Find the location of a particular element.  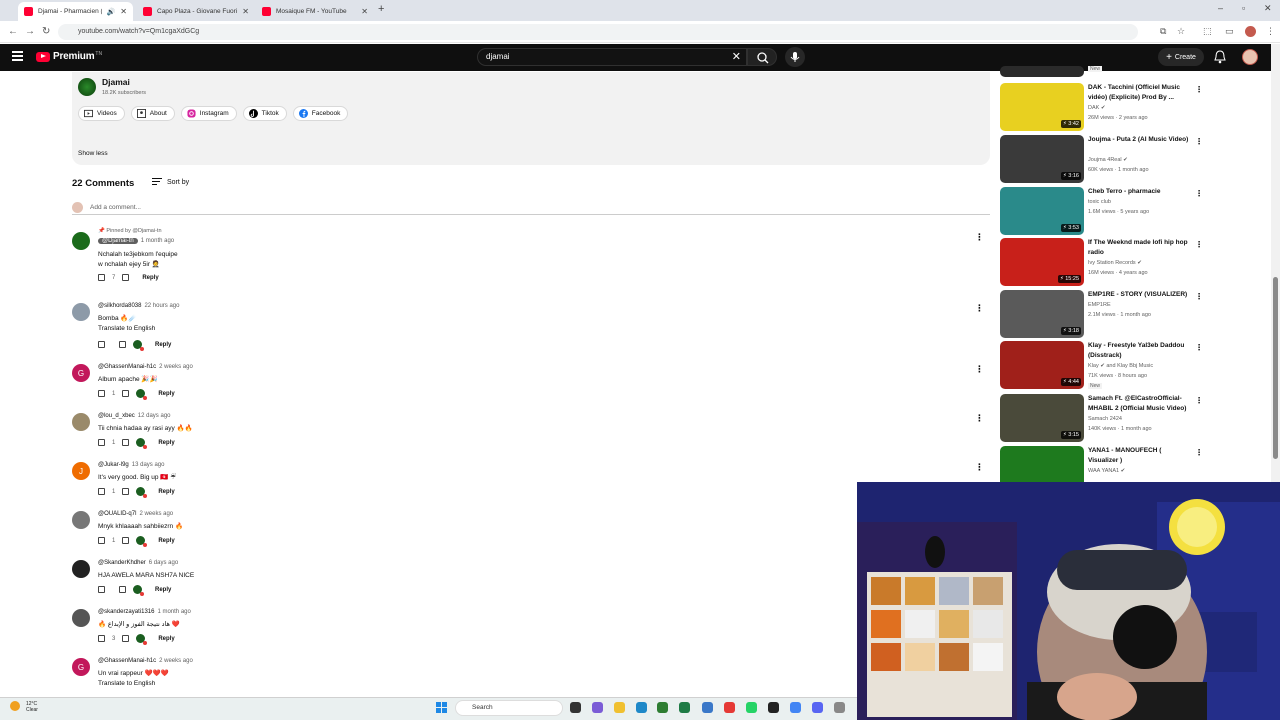

video-channel: DAK ✔ is located at coordinates (1096, 108).